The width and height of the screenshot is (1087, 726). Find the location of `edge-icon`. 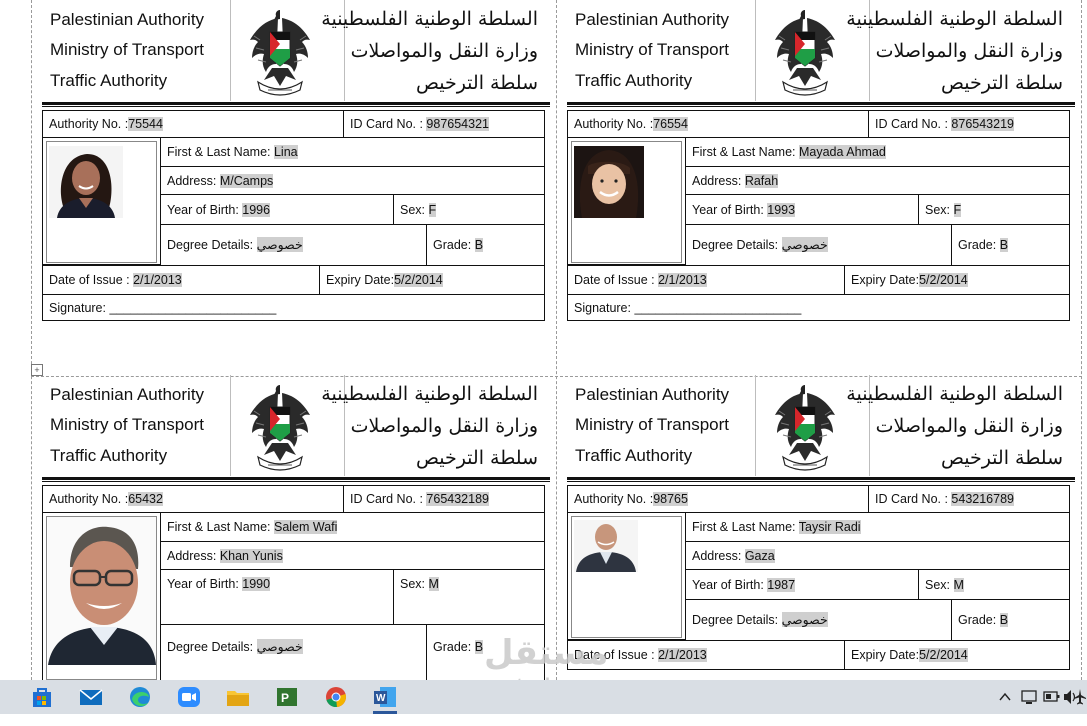

edge-icon is located at coordinates (140, 697).